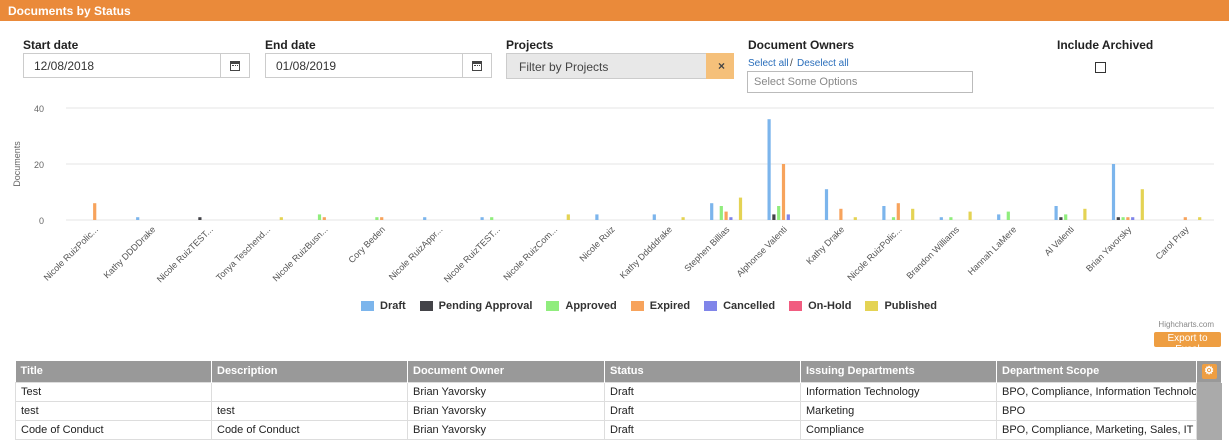  What do you see at coordinates (860, 82) in the screenshot?
I see `document-owners-select: Select Some Options` at bounding box center [860, 82].